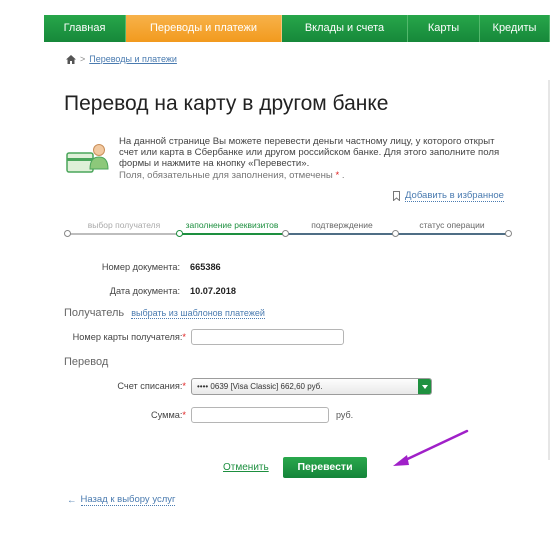 This screenshot has width=550, height=535. I want to click on back-to-services: ← Назад к выбору услуг, so click(121, 500).